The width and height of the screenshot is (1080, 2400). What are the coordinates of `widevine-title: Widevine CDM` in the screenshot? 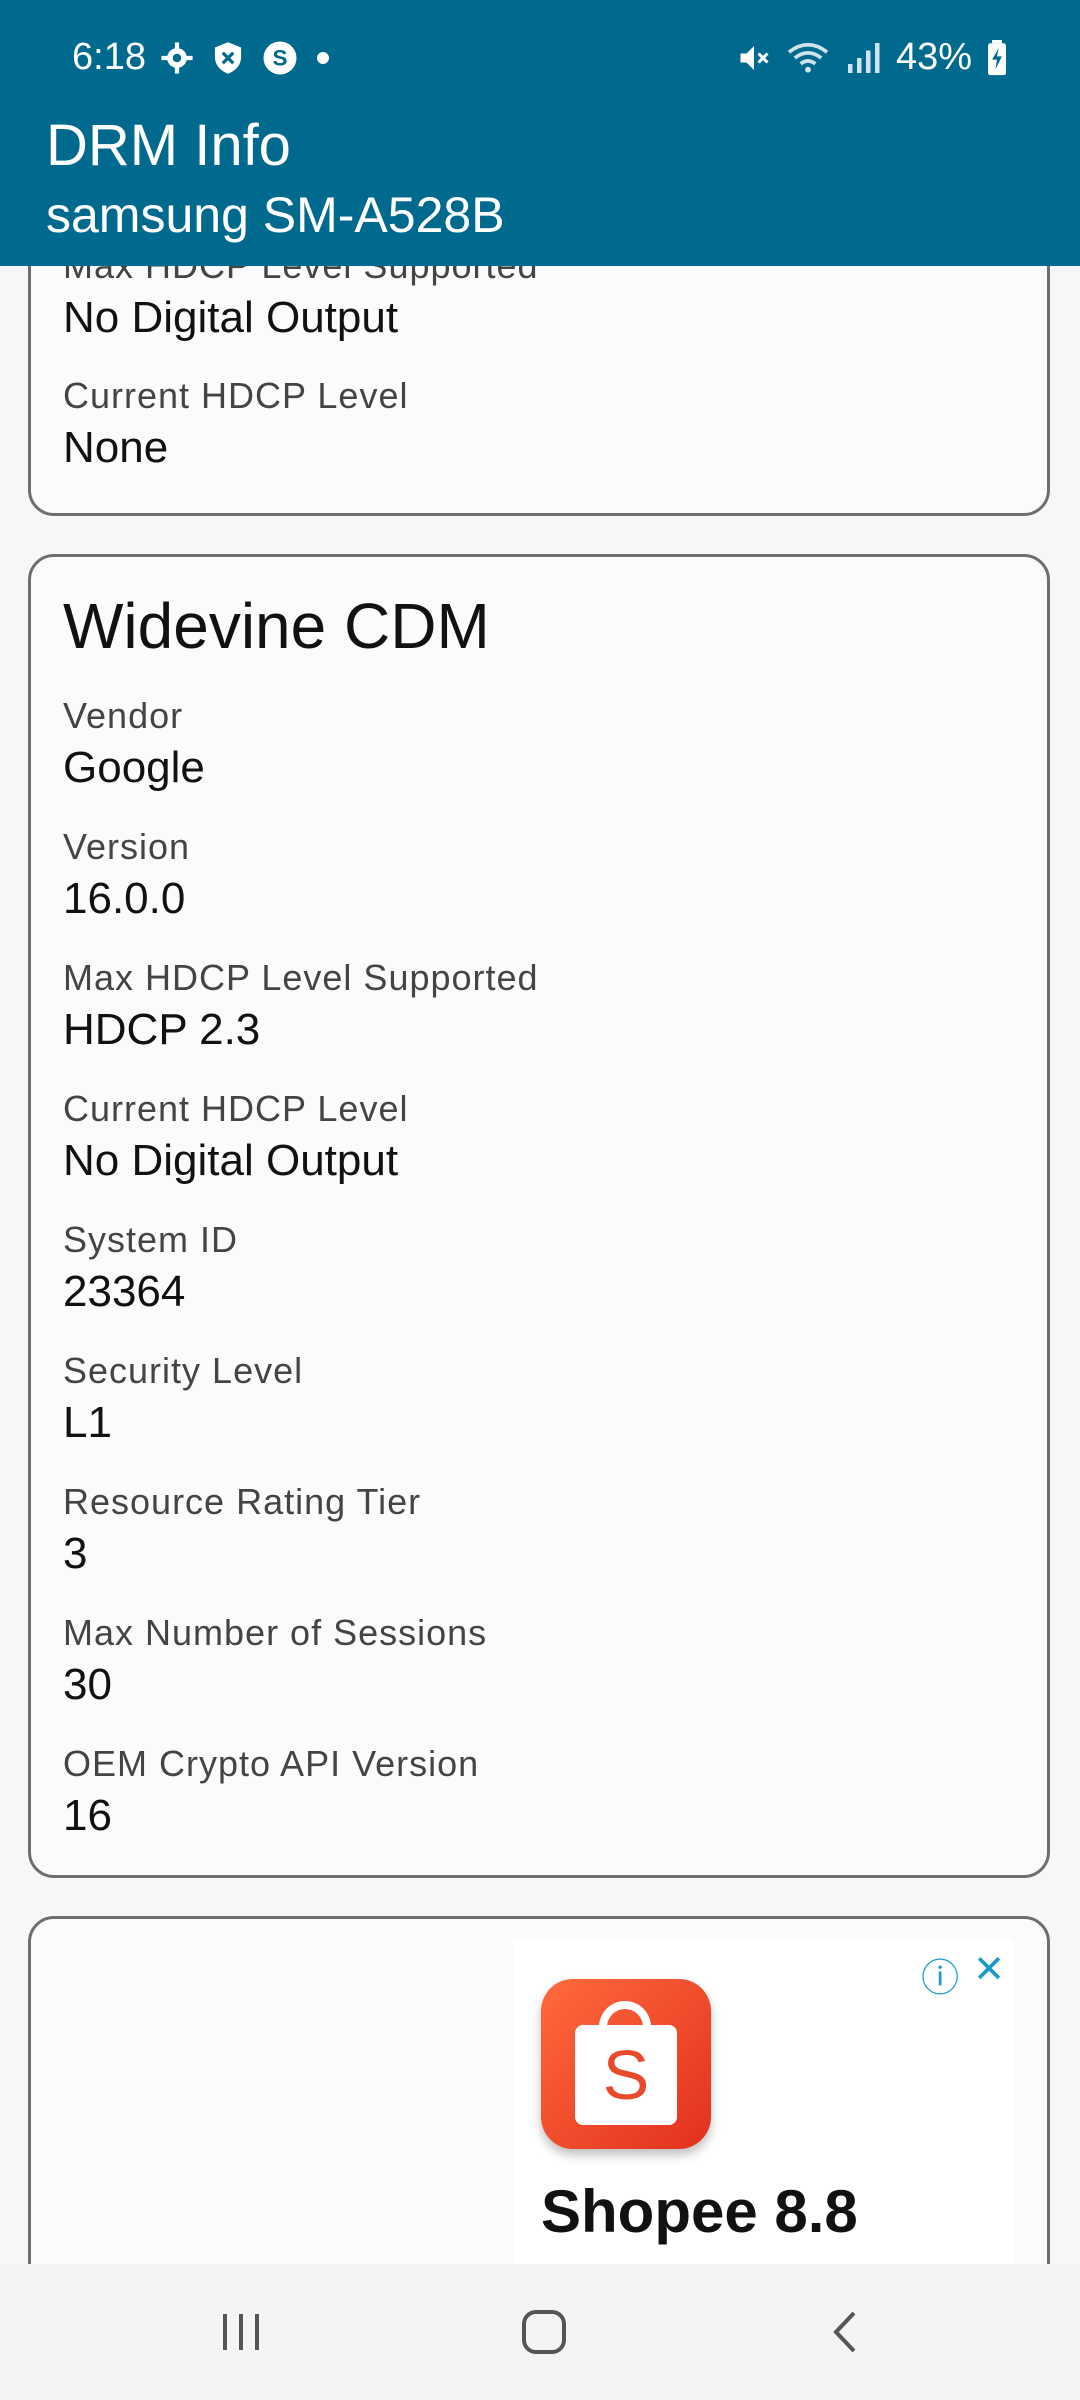 It's located at (276, 626).